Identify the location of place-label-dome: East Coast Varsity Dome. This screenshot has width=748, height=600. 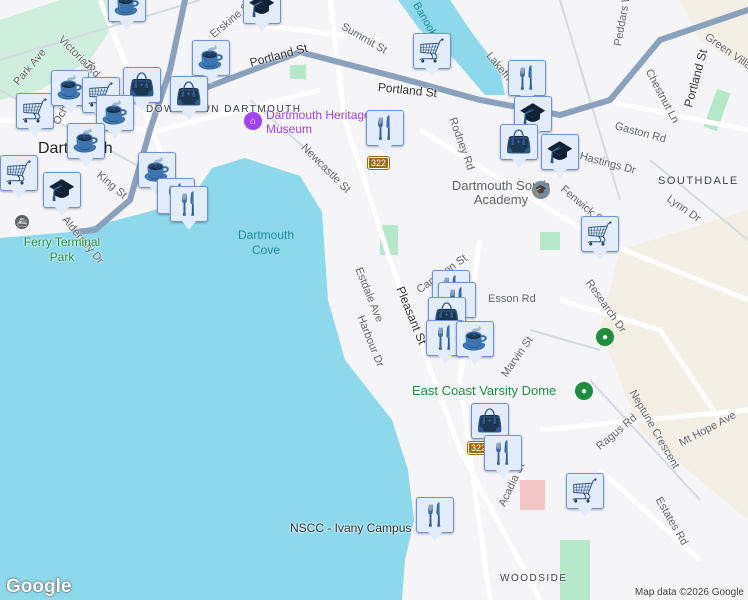
(484, 390).